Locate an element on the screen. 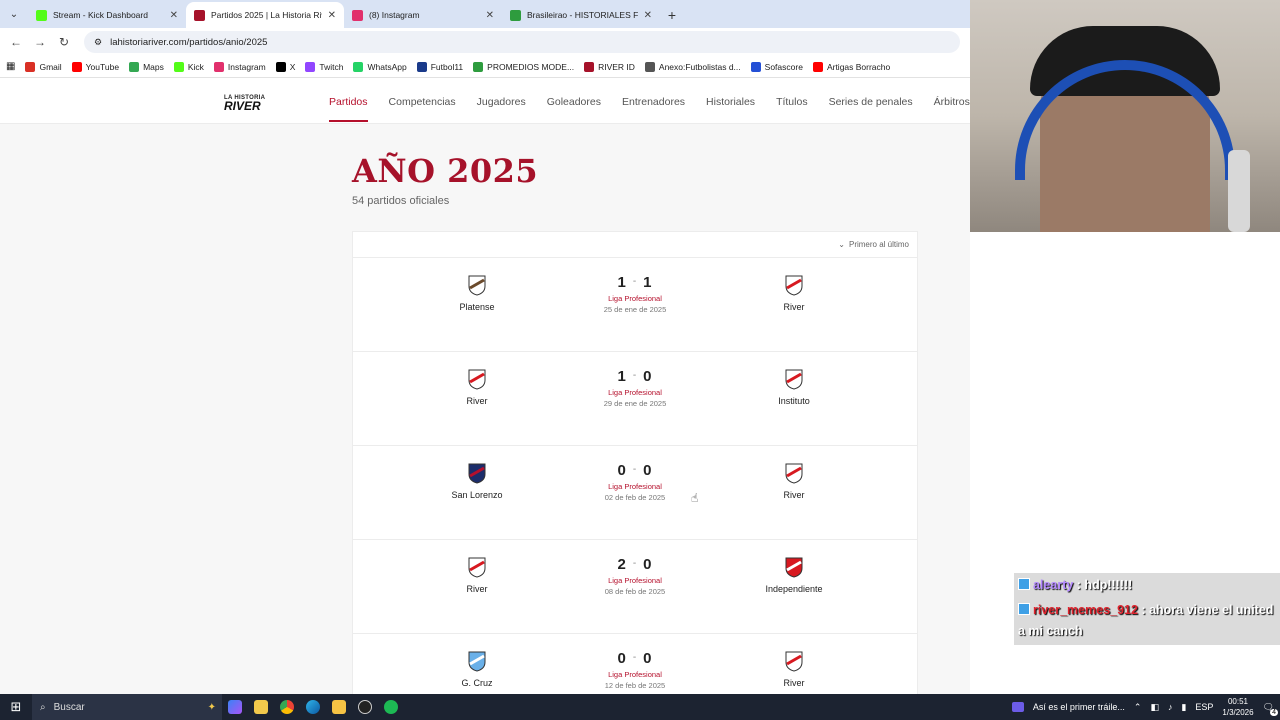 This screenshot has width=1280, height=720. nav-link-árbitros: Árbitros is located at coordinates (952, 102).